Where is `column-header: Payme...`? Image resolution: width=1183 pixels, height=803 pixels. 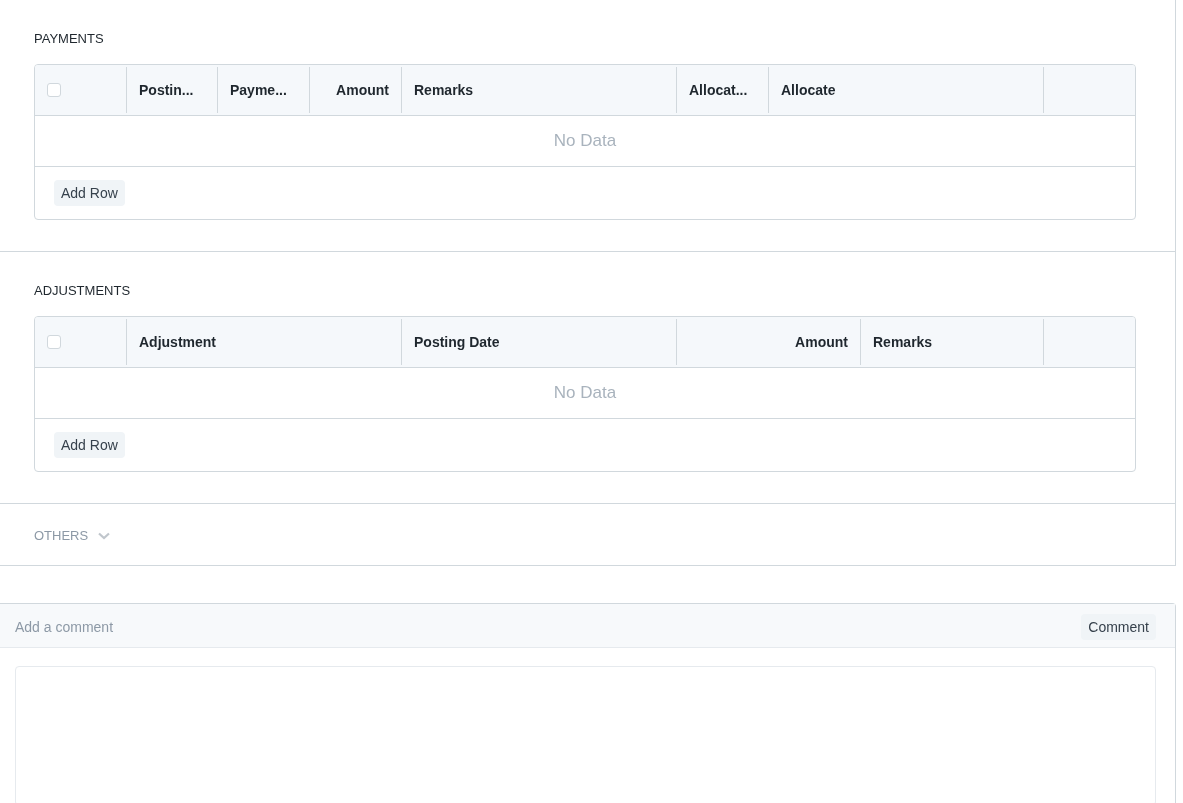
column-header: Payme... is located at coordinates (258, 90).